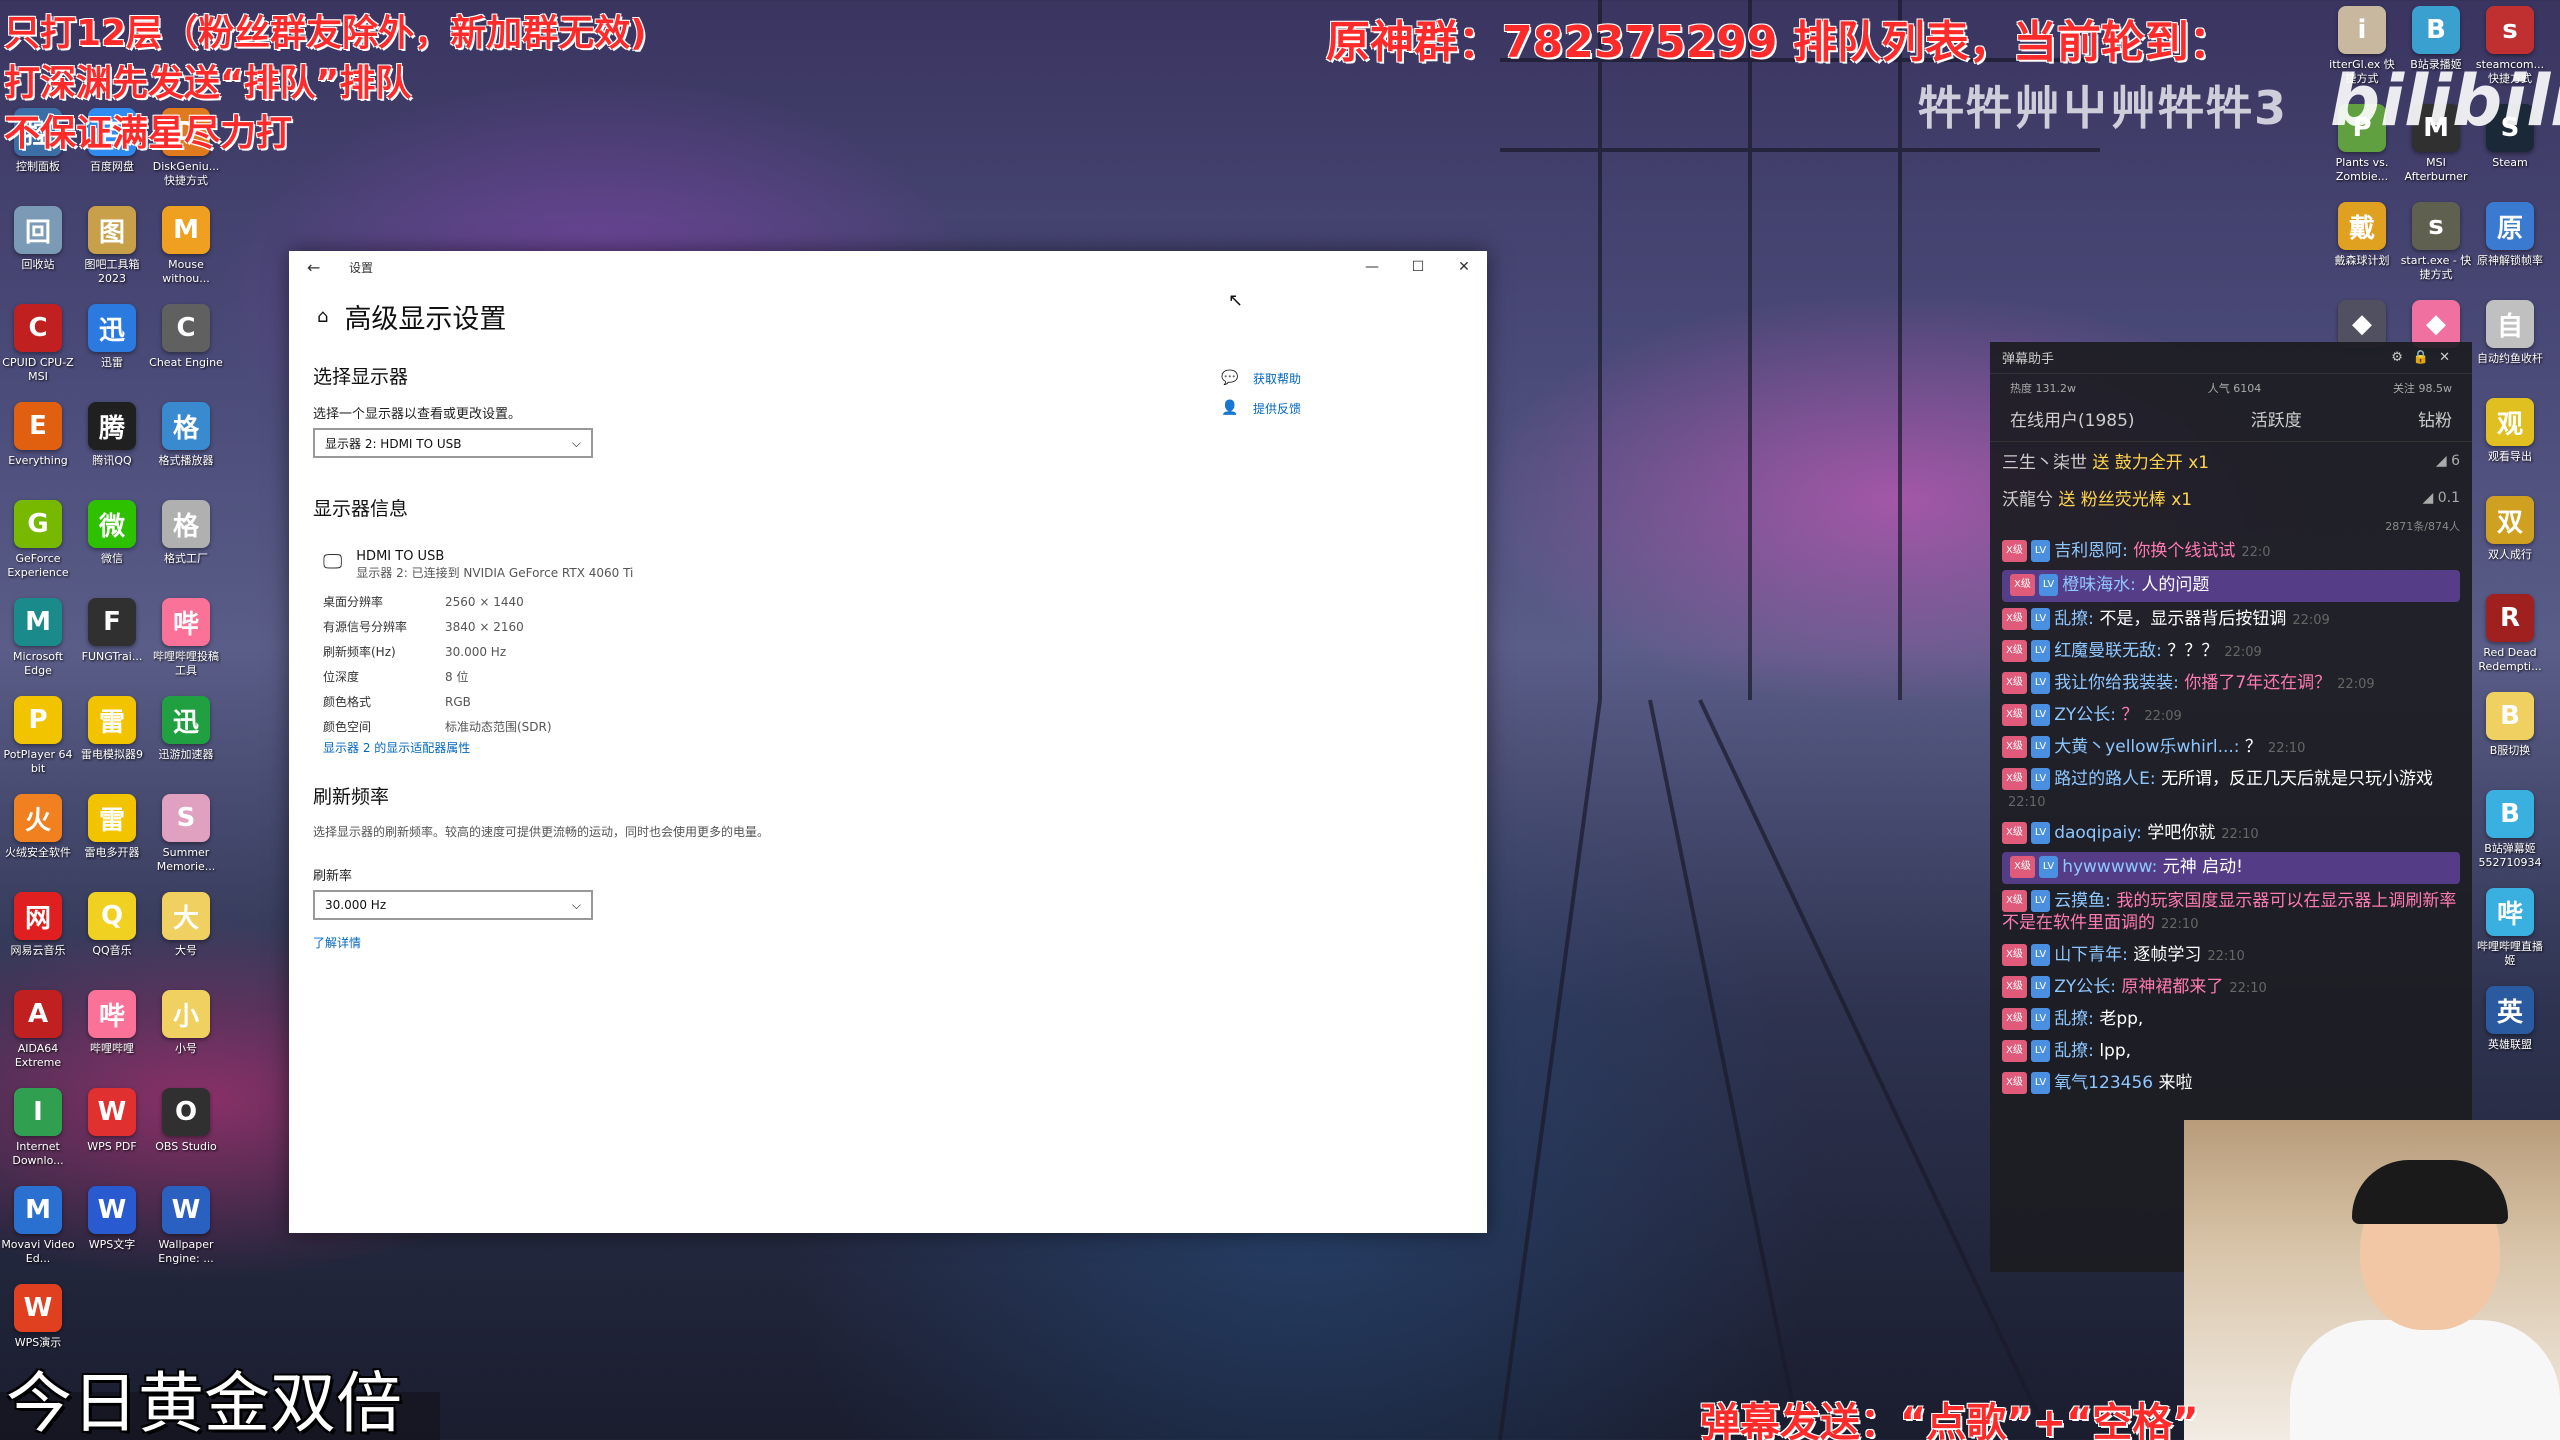 The height and width of the screenshot is (1440, 2560). What do you see at coordinates (38, 540) in the screenshot?
I see `desktop-icon: G GeForce Experience` at bounding box center [38, 540].